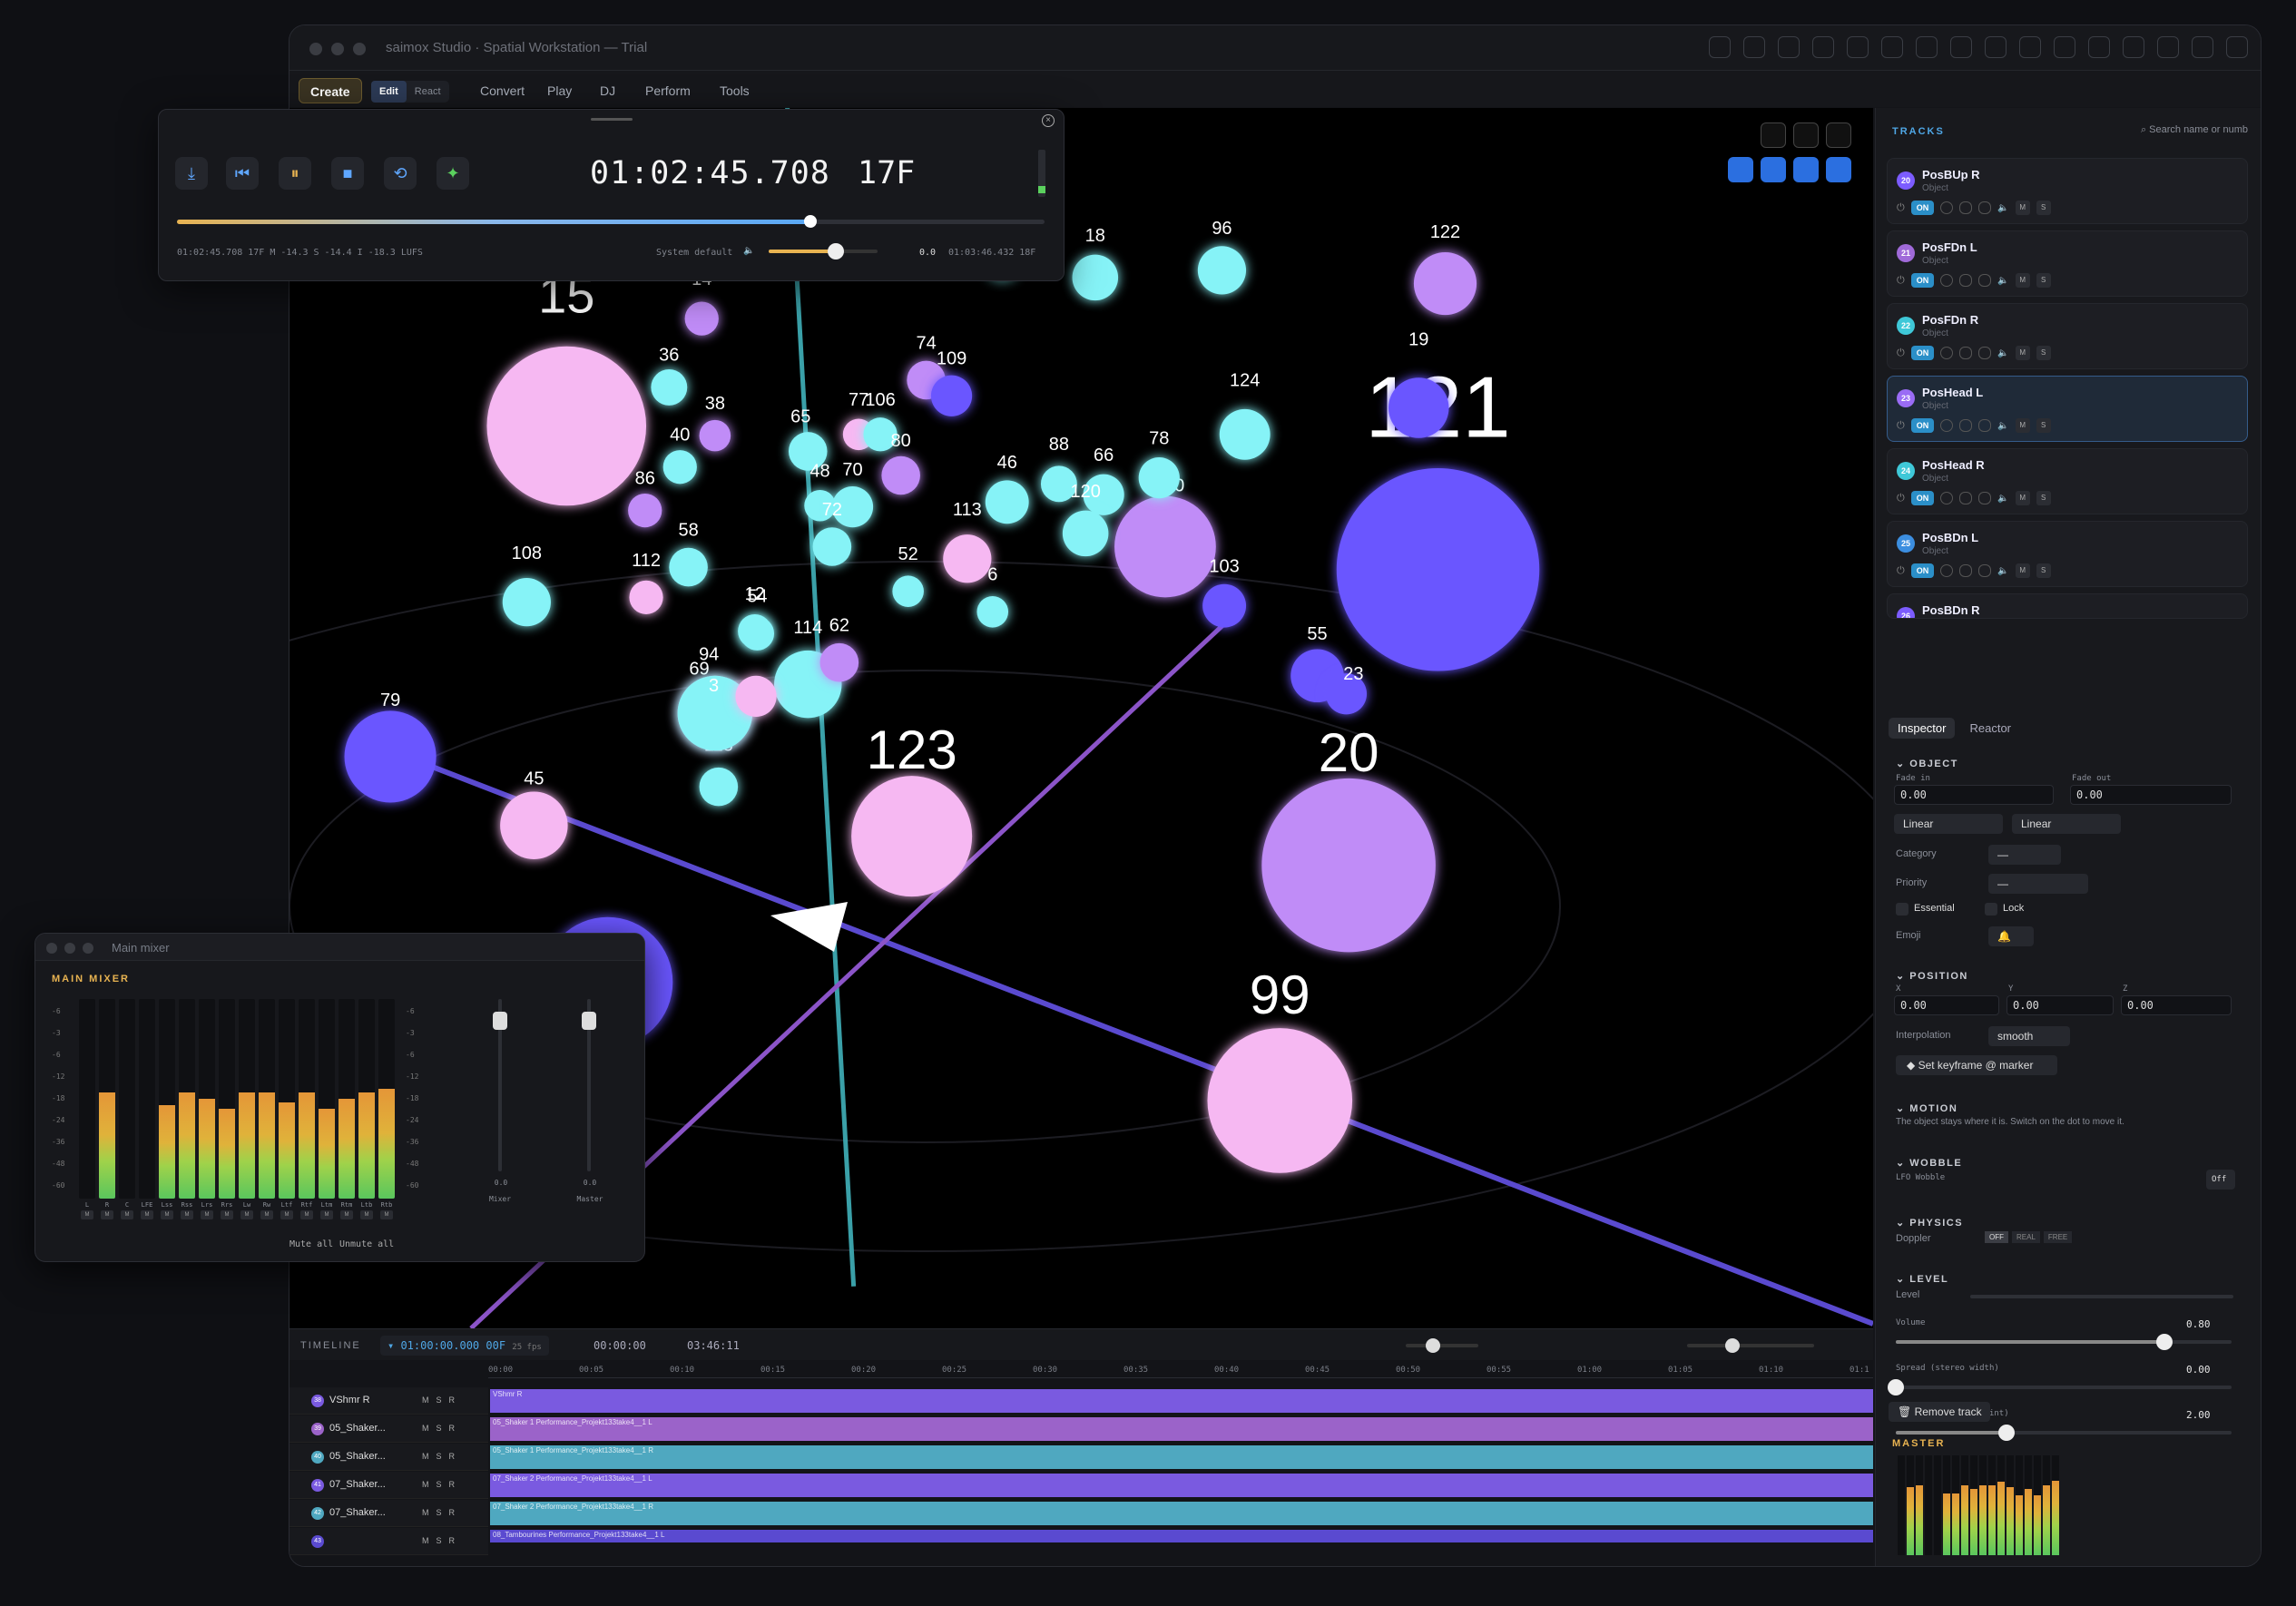 This screenshot has width=2296, height=1606. I want to click on track-item: 22 PosFDn R Object ⏻ ON 🔈 M S, so click(2067, 336).